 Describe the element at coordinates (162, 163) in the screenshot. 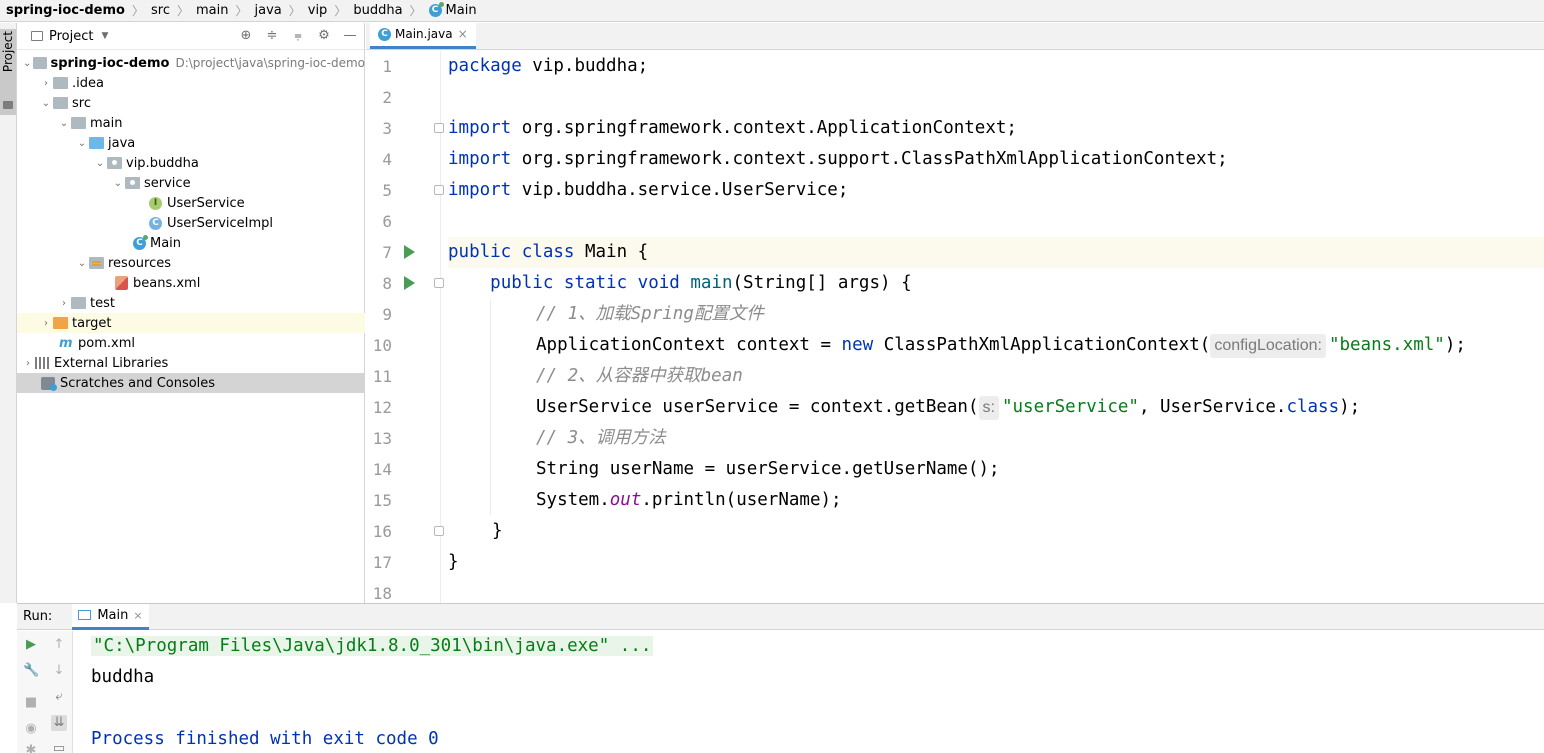

I see `tree-item-label: vip.buddha` at that location.